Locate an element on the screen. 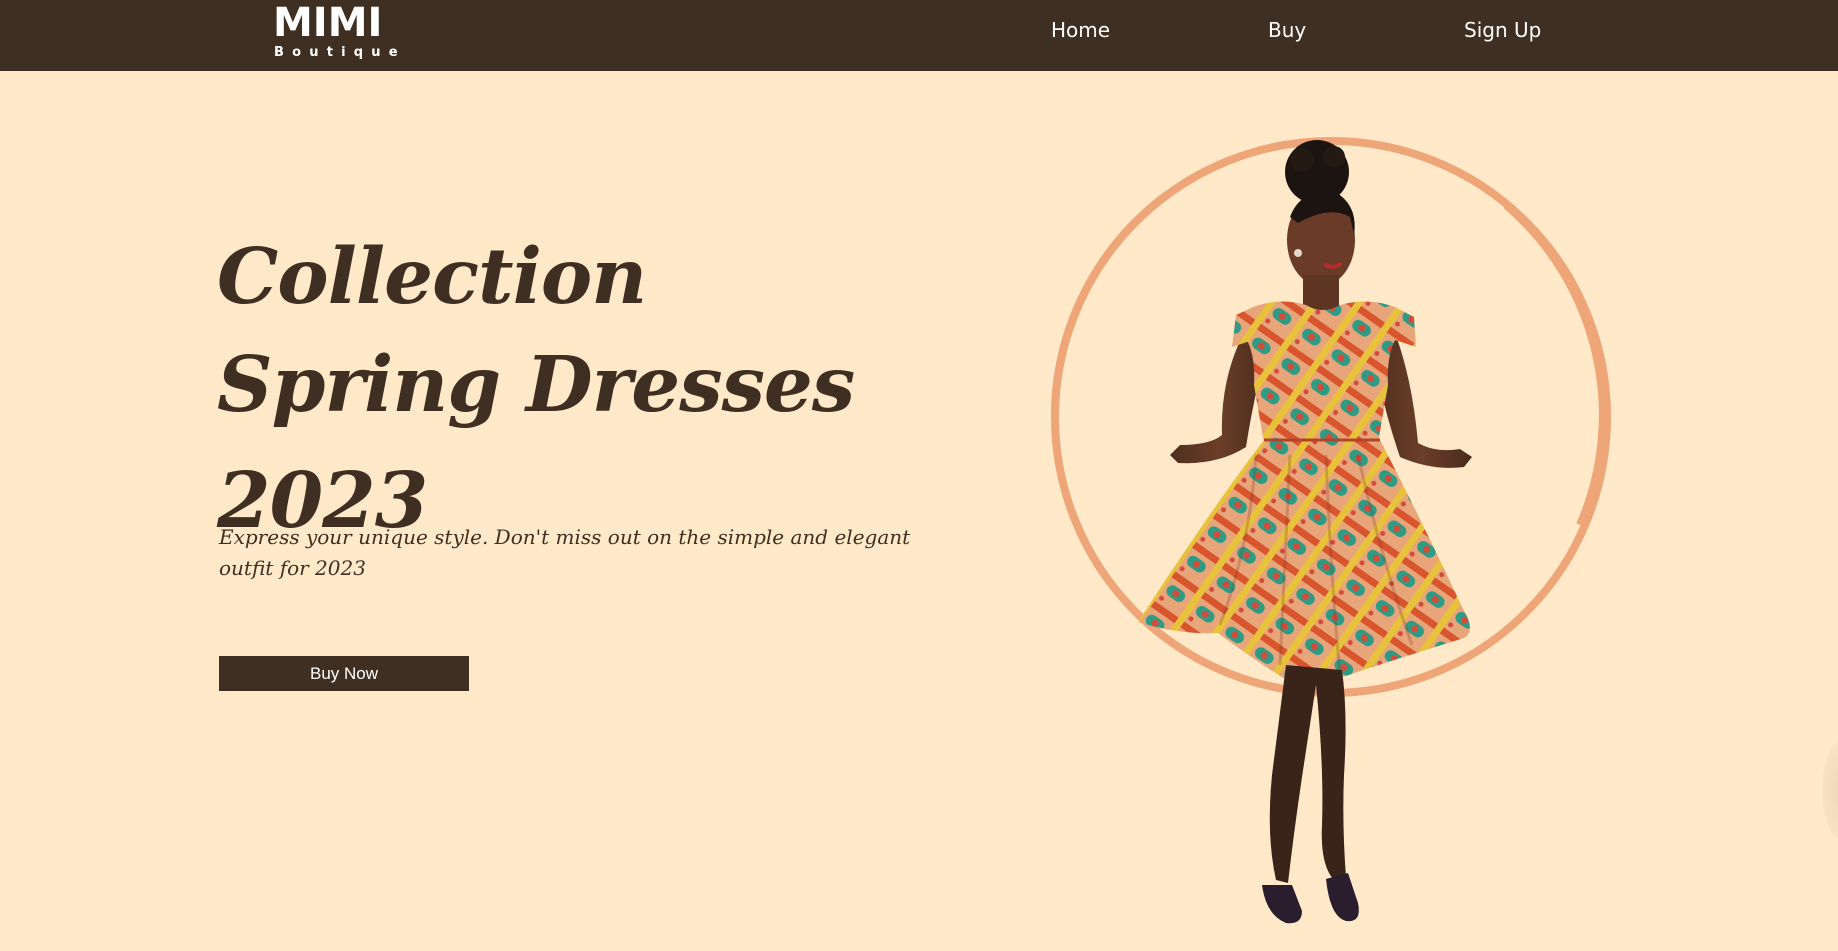 Image resolution: width=1838 pixels, height=951 pixels. nav-link-buy: Buy is located at coordinates (1287, 30).